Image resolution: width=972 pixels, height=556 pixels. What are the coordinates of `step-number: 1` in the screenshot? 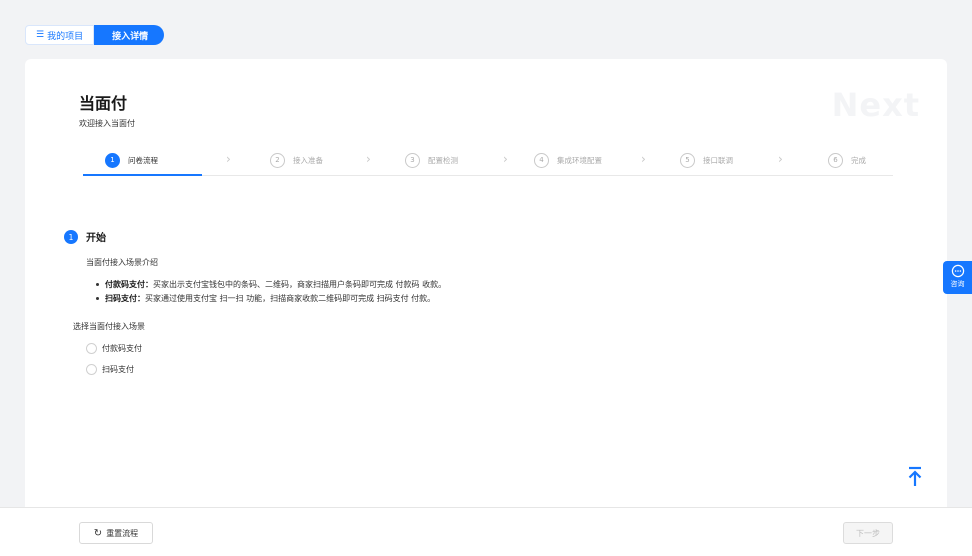 It's located at (112, 160).